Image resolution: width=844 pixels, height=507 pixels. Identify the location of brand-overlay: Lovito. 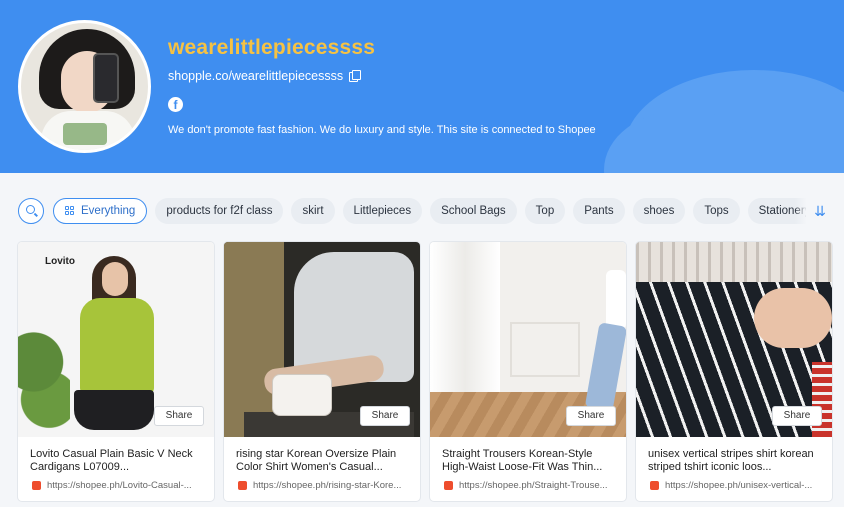
(60, 261).